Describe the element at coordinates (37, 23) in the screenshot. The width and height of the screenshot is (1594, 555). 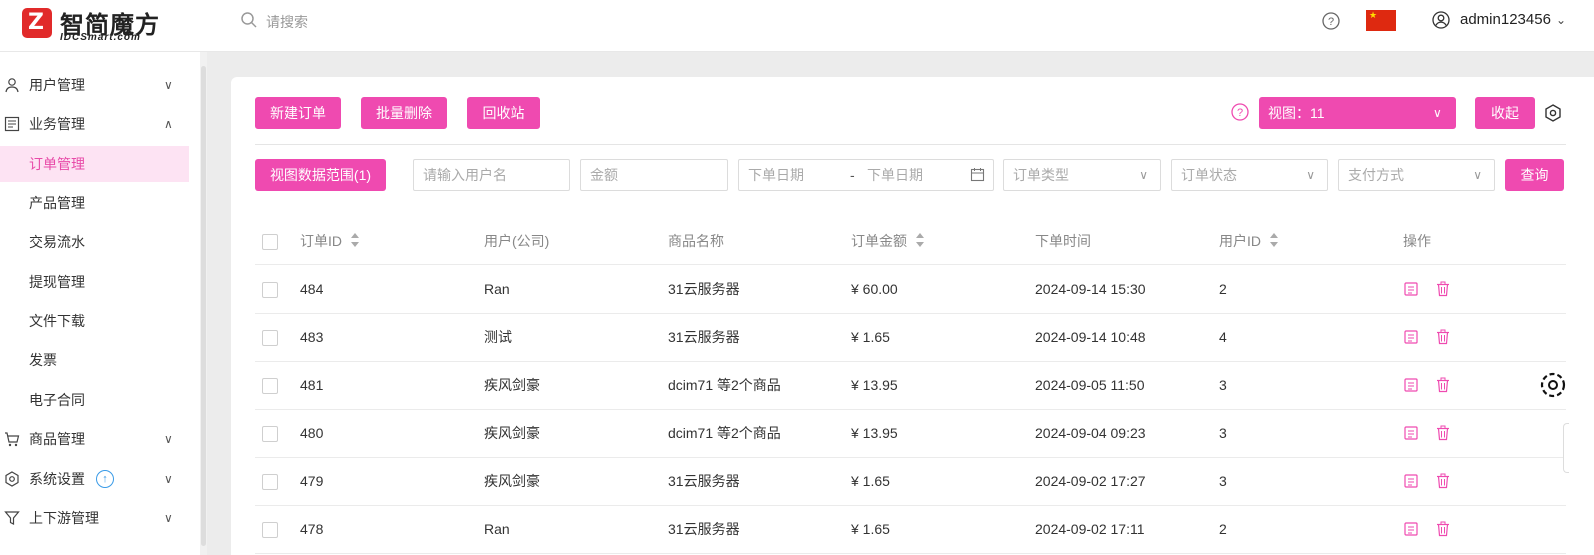
I see `logo-mark: Z` at that location.